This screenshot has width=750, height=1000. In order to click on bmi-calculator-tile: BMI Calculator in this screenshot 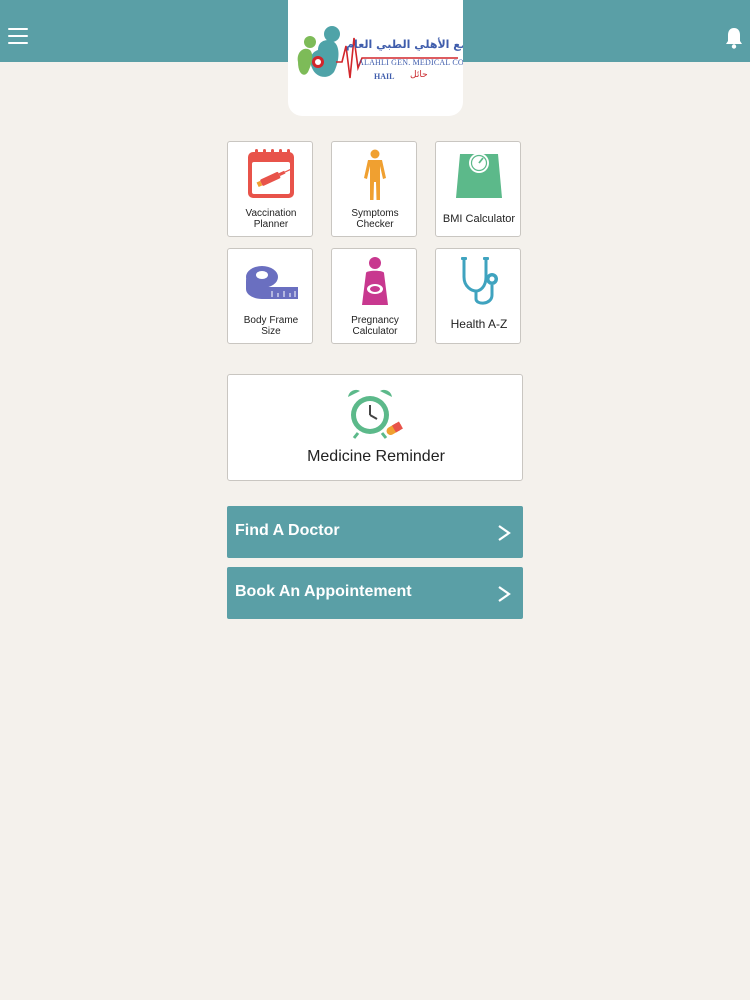, I will do `click(478, 189)`.